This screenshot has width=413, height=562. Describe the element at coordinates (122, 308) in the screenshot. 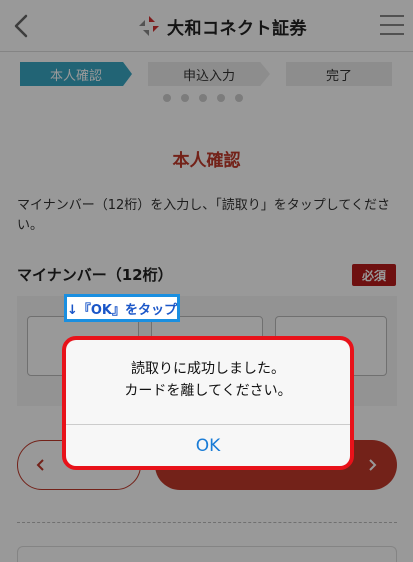

I see `annotation-callout: ↓『OK』をタップ` at that location.